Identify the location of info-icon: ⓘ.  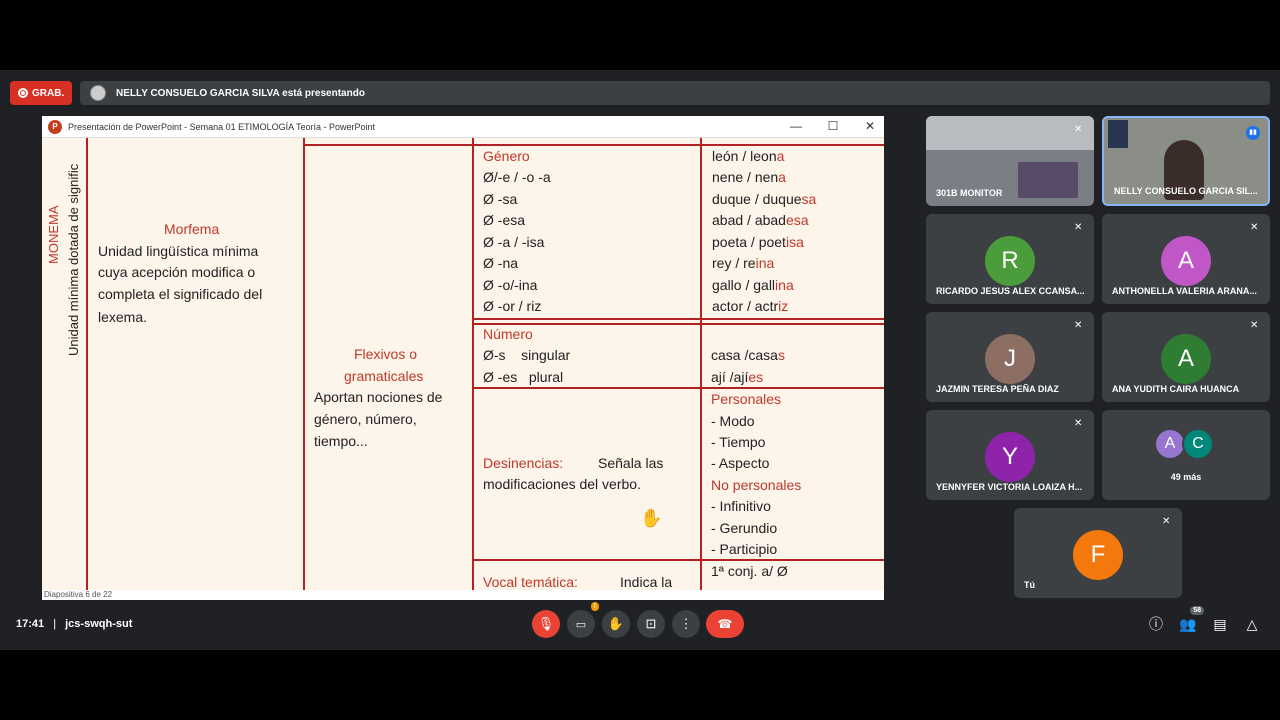
(1156, 624).